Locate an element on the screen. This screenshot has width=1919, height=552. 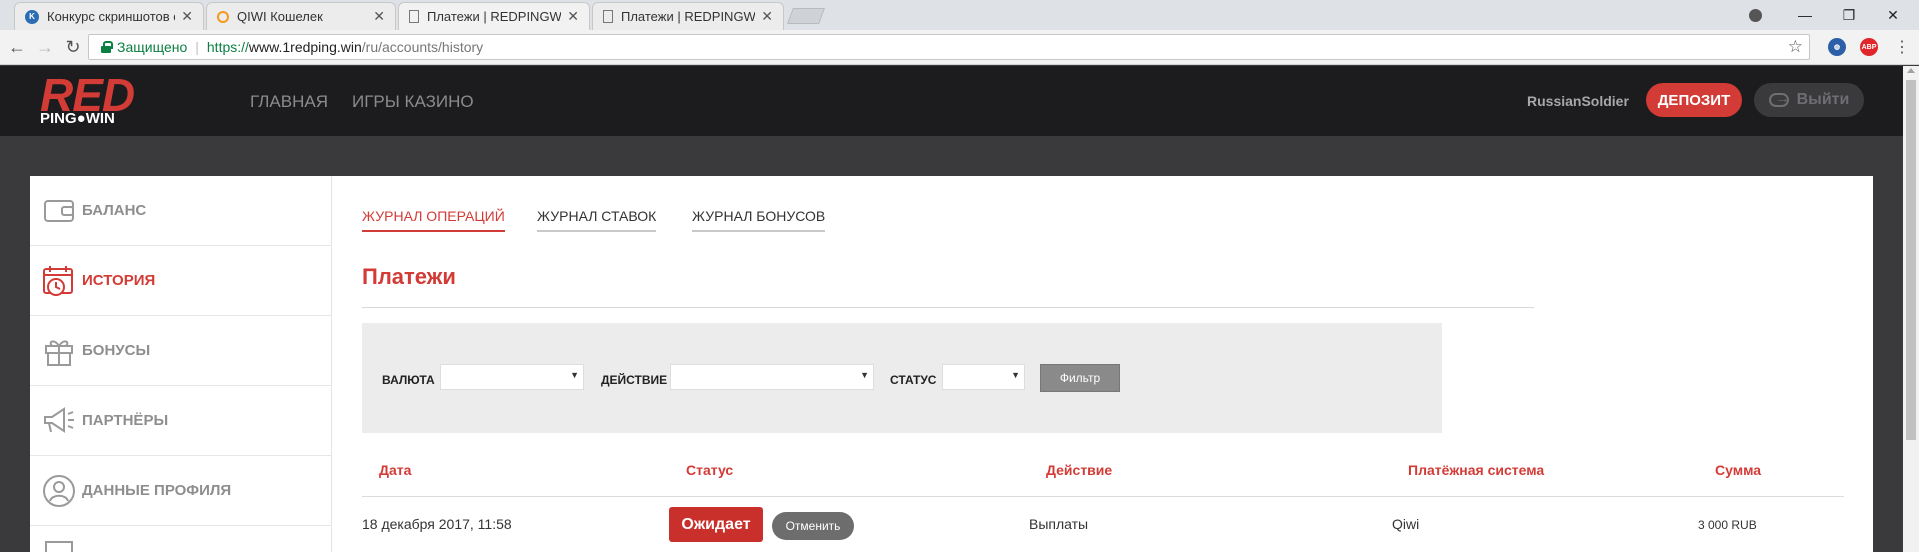
gift-icon is located at coordinates (59, 351).